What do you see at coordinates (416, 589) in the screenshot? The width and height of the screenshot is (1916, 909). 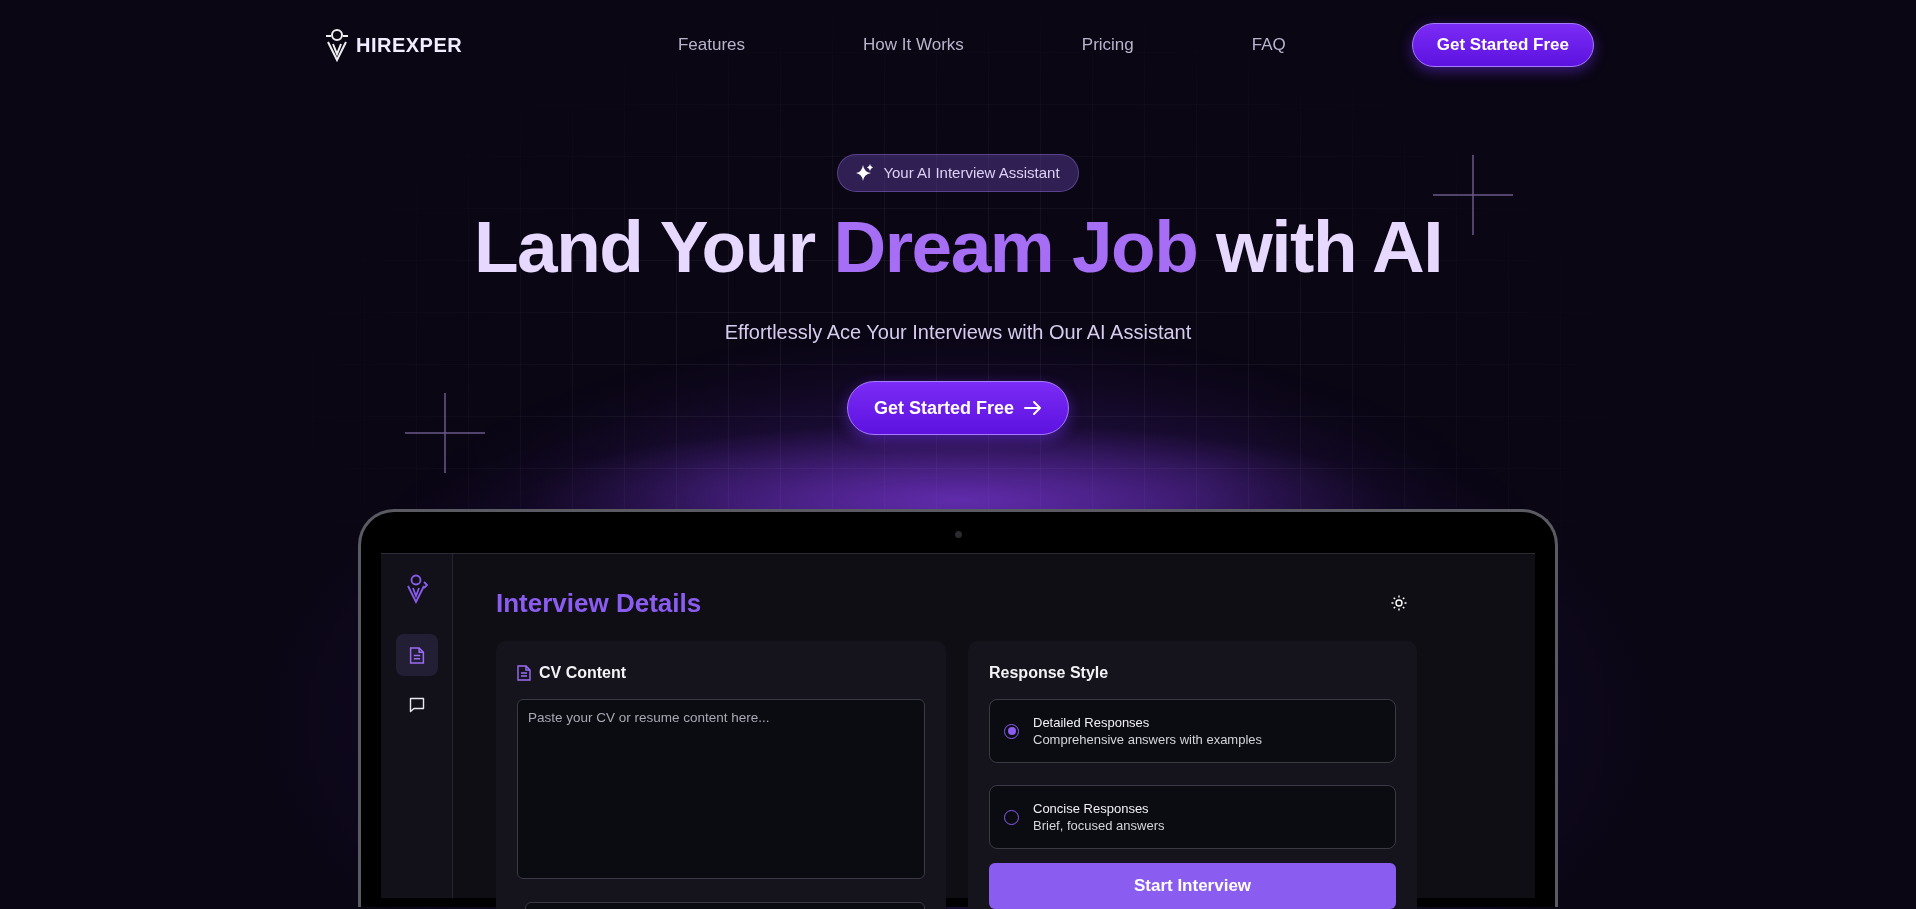 I see `logo-icon` at bounding box center [416, 589].